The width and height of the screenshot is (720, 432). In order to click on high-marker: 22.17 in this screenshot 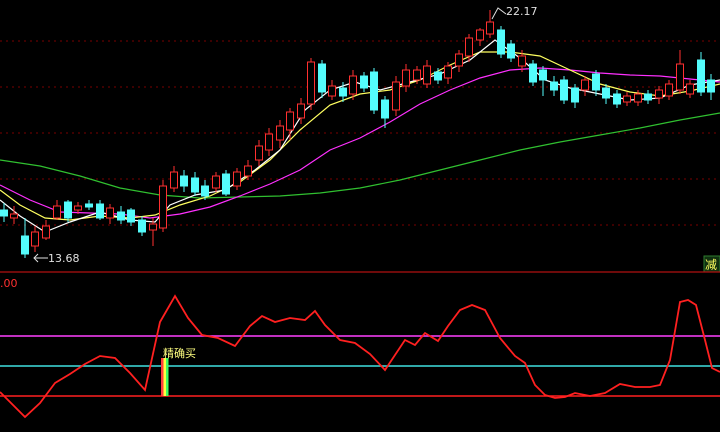, I will do `click(514, 12)`.